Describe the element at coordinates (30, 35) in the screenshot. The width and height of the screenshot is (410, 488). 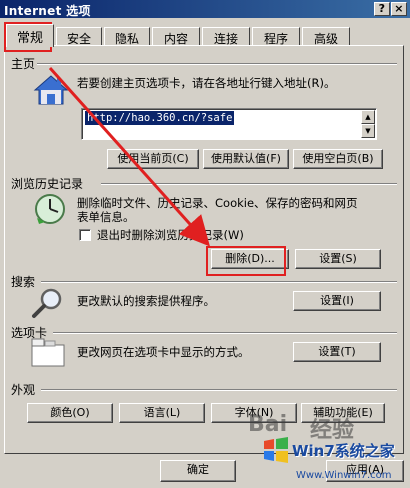
I see `tab-general: 常规` at that location.